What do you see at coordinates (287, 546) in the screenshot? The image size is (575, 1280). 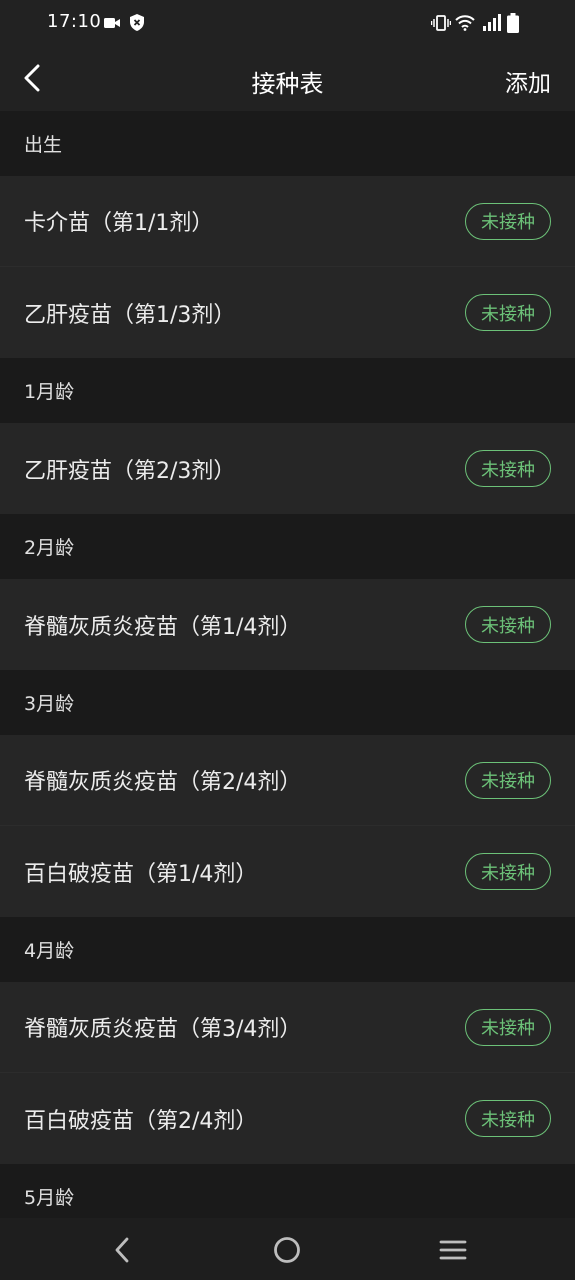 I see `section-header-2-month: 2月龄` at bounding box center [287, 546].